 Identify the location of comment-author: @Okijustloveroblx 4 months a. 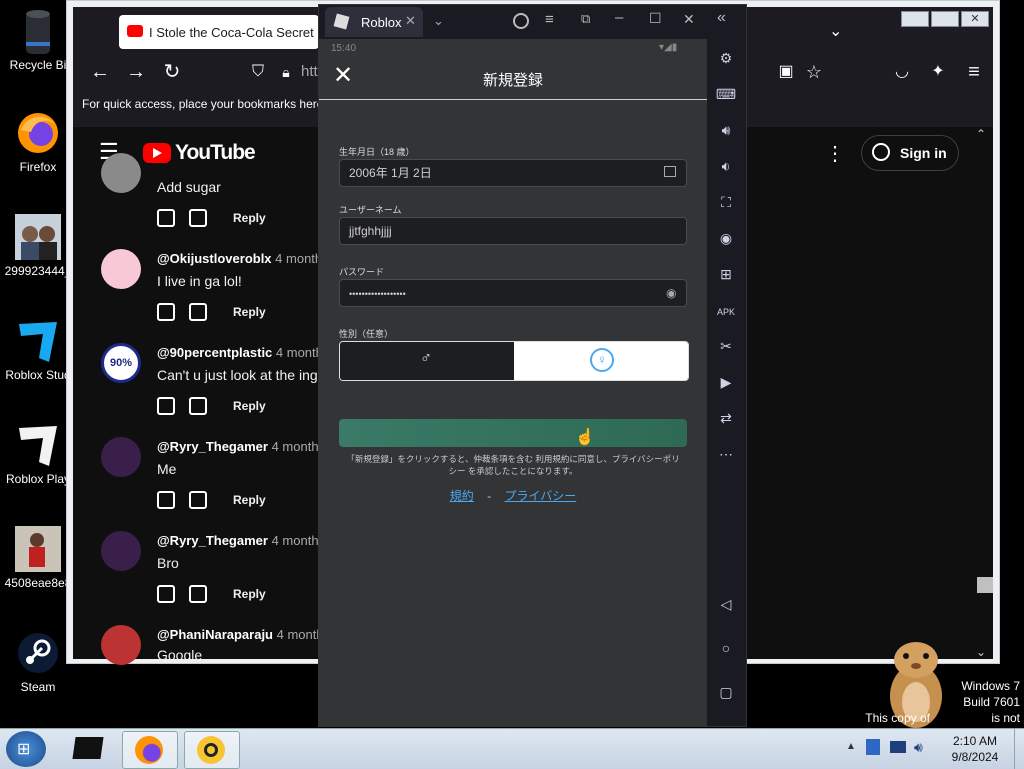
(248, 258).